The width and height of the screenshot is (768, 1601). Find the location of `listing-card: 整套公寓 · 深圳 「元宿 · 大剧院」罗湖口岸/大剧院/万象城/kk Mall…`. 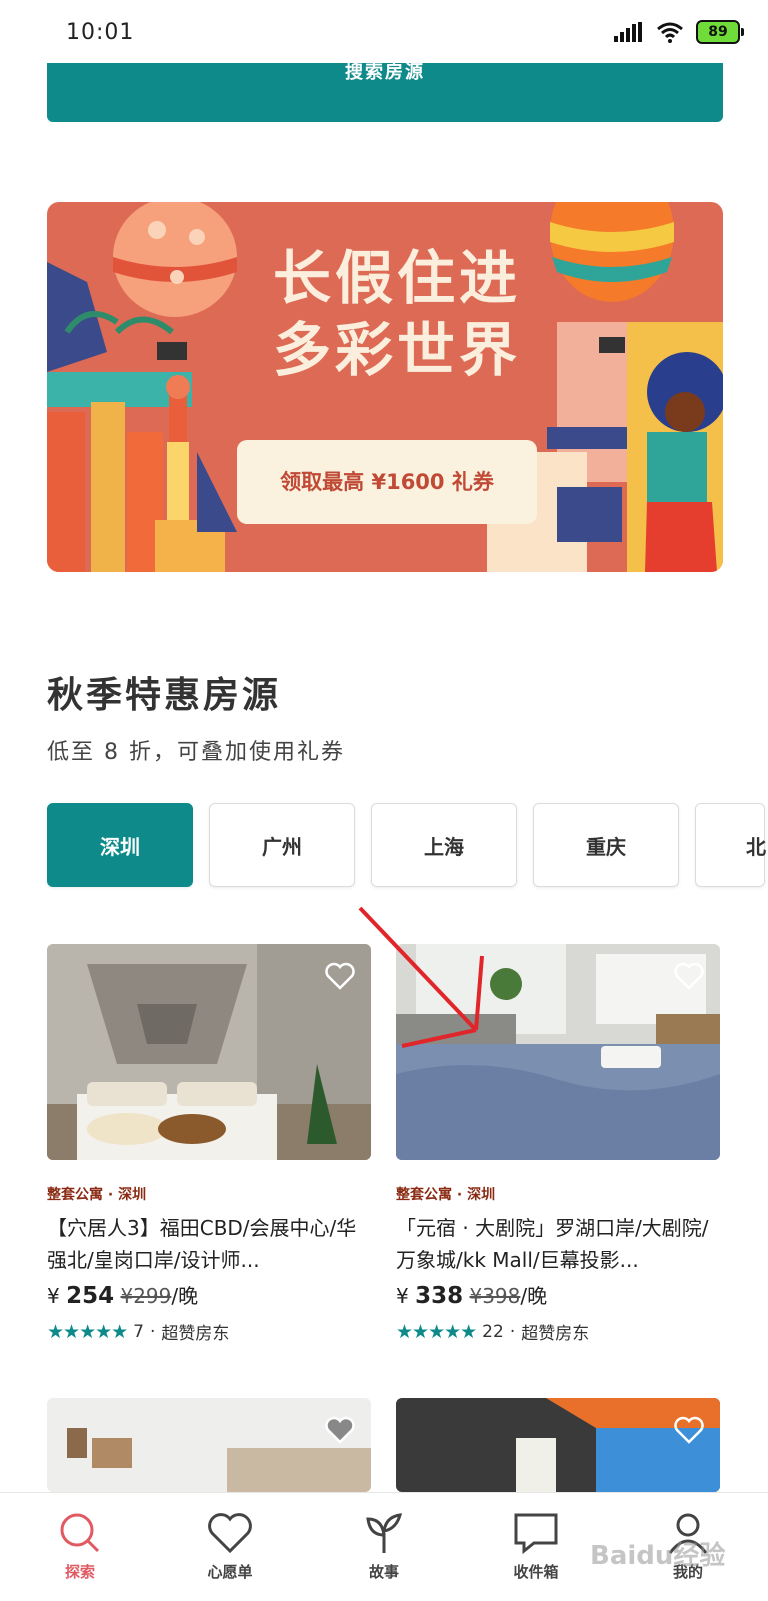

listing-card: 整套公寓 · 深圳 「元宿 · 大剧院」罗湖口岸/大剧院/万象城/kk Mall… is located at coordinates (558, 1144).